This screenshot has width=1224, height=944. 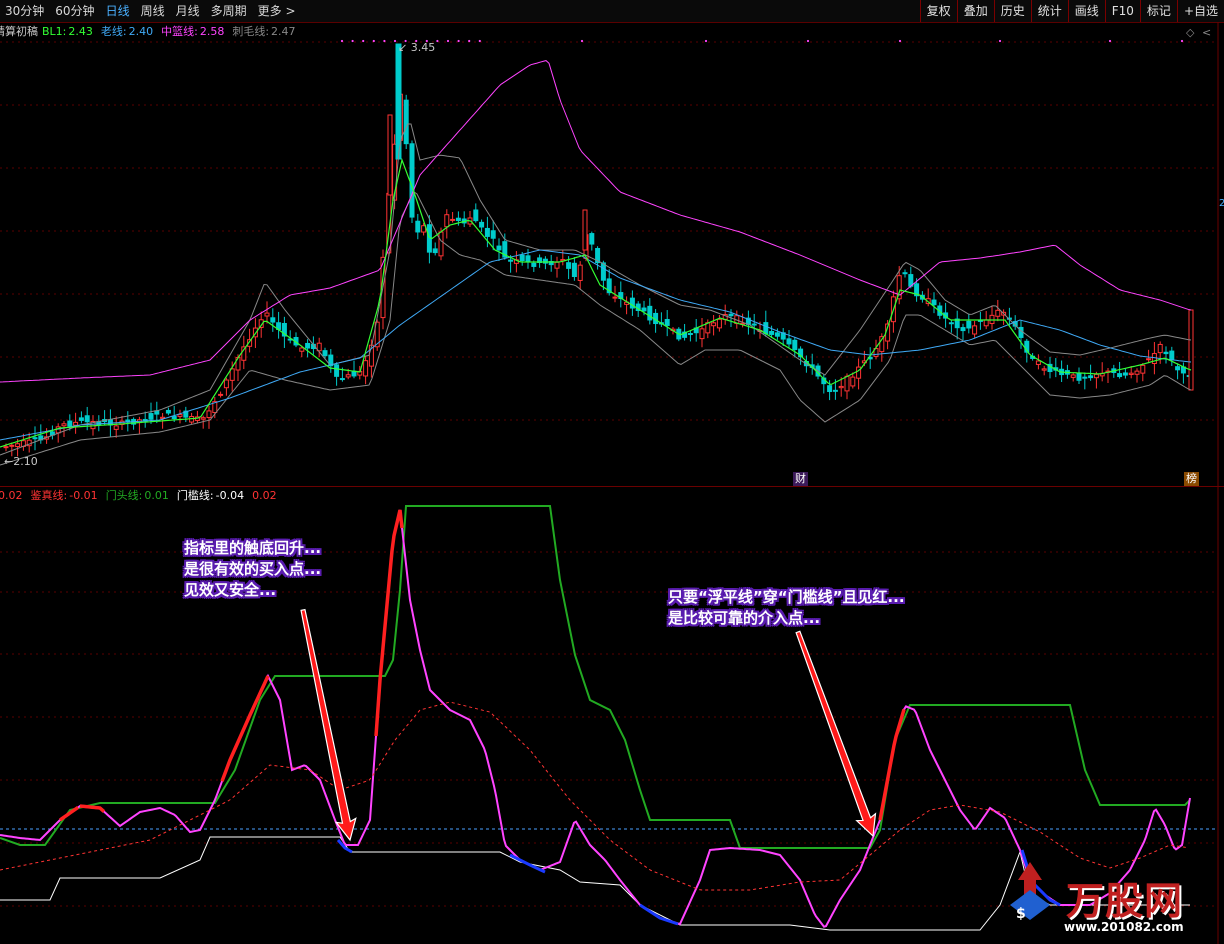 I want to click on low-price-value: 2.10, so click(x=25, y=461).